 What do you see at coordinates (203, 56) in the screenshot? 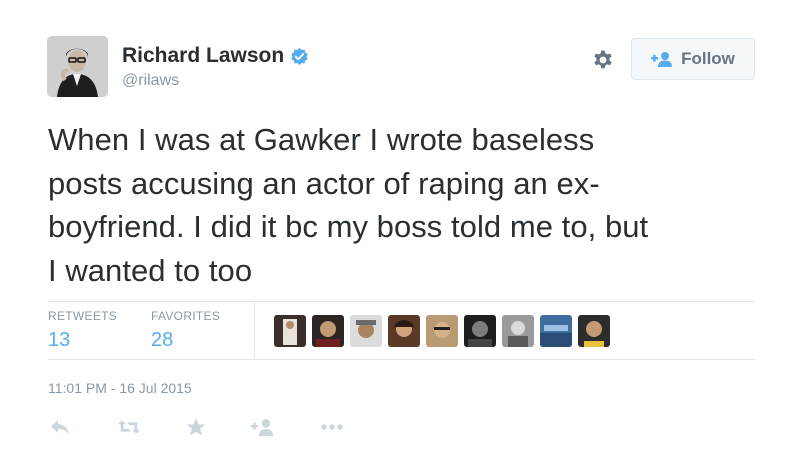
I see `display-name: Richard Lawson` at bounding box center [203, 56].